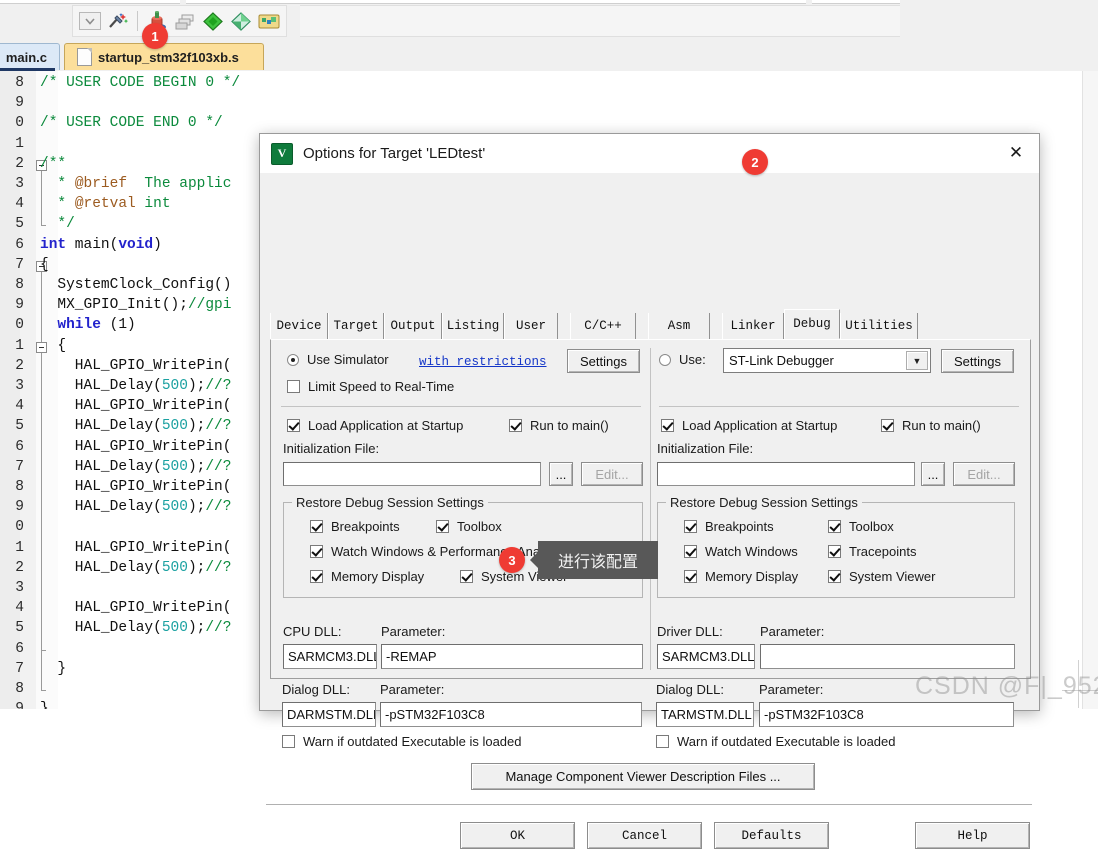 The height and width of the screenshot is (849, 1098). What do you see at coordinates (594, 560) in the screenshot?
I see `annotation-tooltip: 进行该配置` at bounding box center [594, 560].